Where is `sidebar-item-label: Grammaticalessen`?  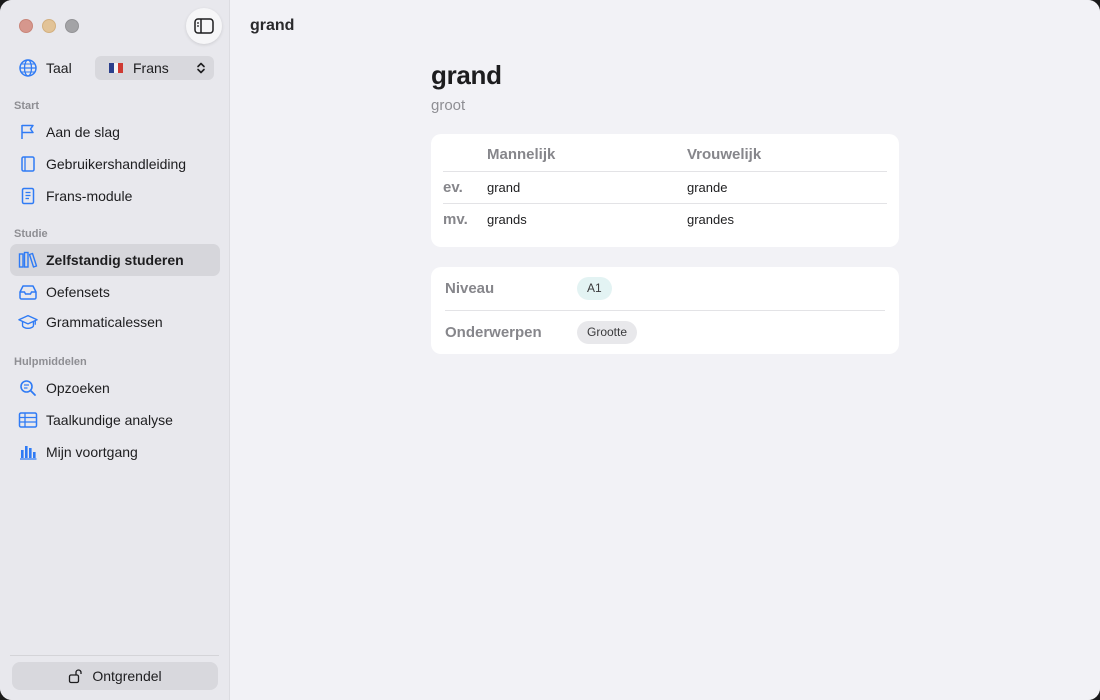 sidebar-item-label: Grammaticalessen is located at coordinates (104, 322).